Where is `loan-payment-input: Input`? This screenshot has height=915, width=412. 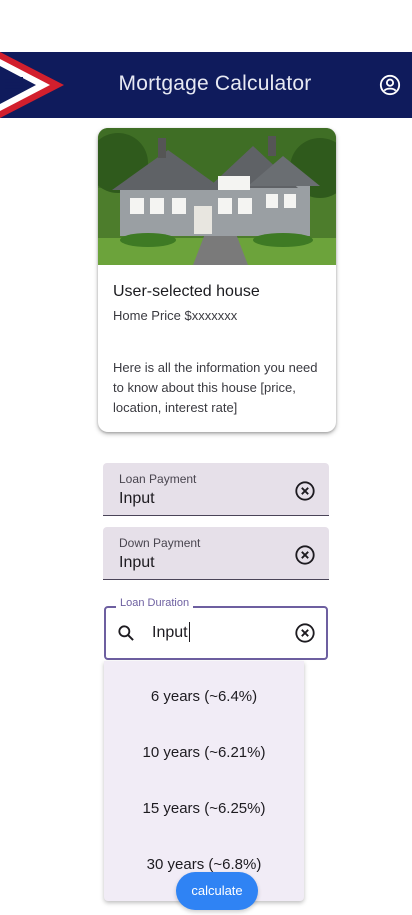
loan-payment-input: Input is located at coordinates (137, 499).